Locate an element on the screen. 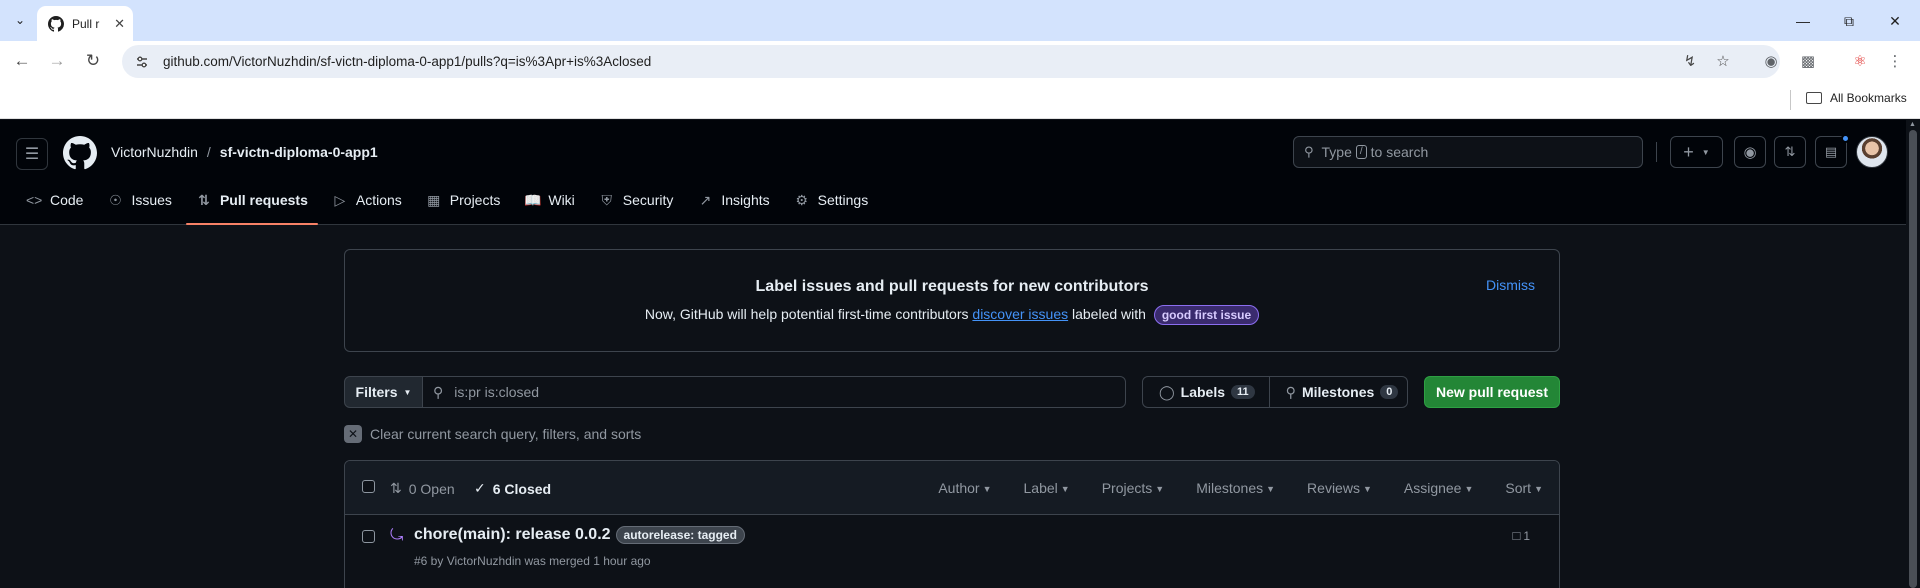  install-app-icon: ↯ is located at coordinates (1690, 61).